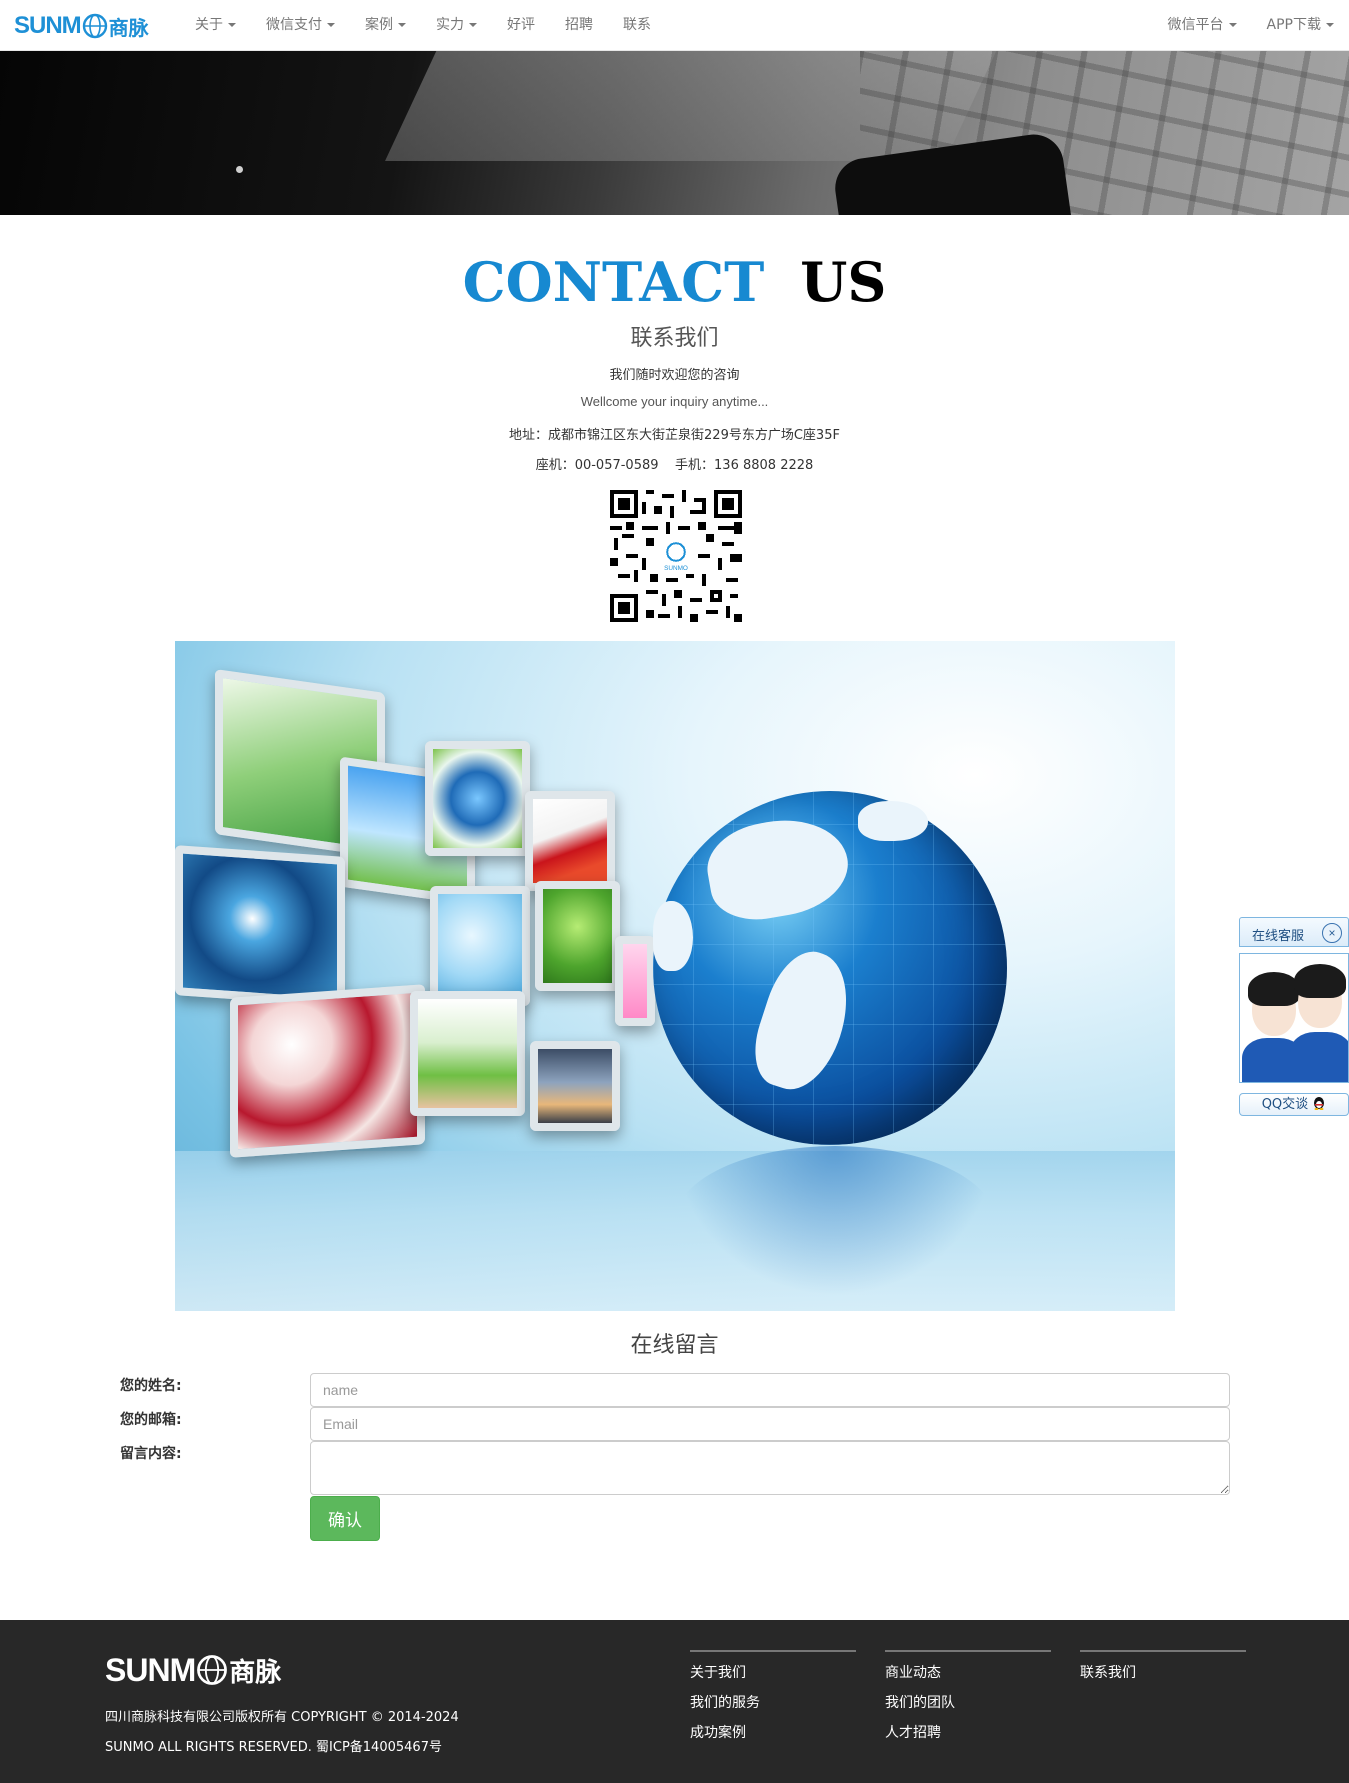  Describe the element at coordinates (843, 282) in the screenshot. I see `contact-title-black: US` at that location.